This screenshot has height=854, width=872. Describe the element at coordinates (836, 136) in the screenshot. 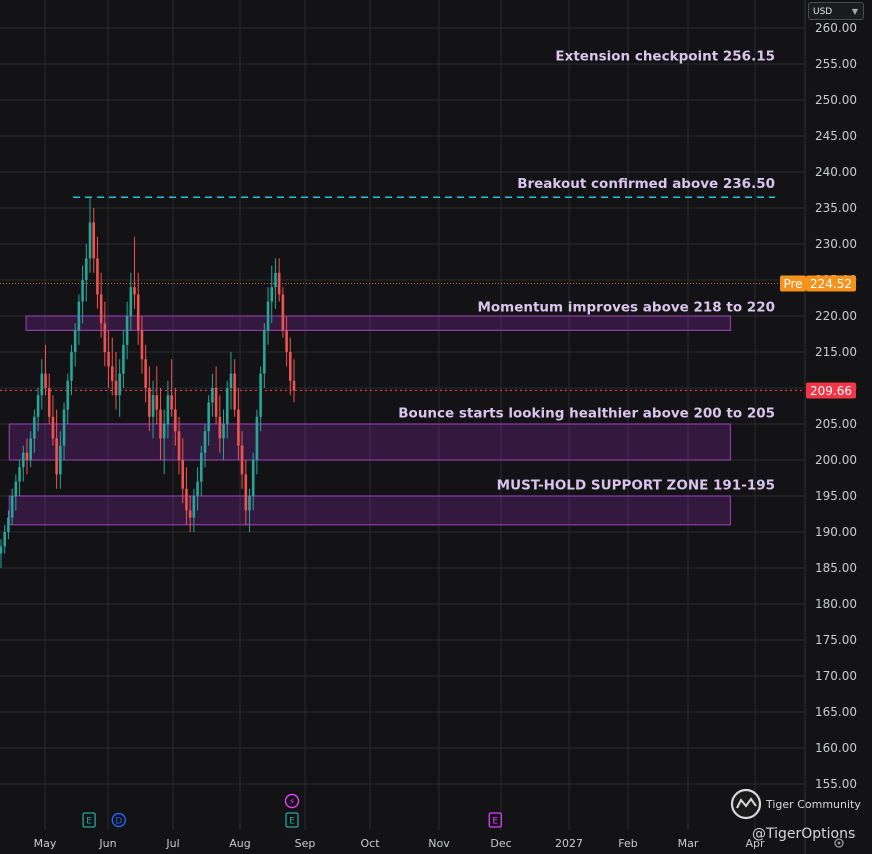

I see `y-tick-label: 245.00` at that location.